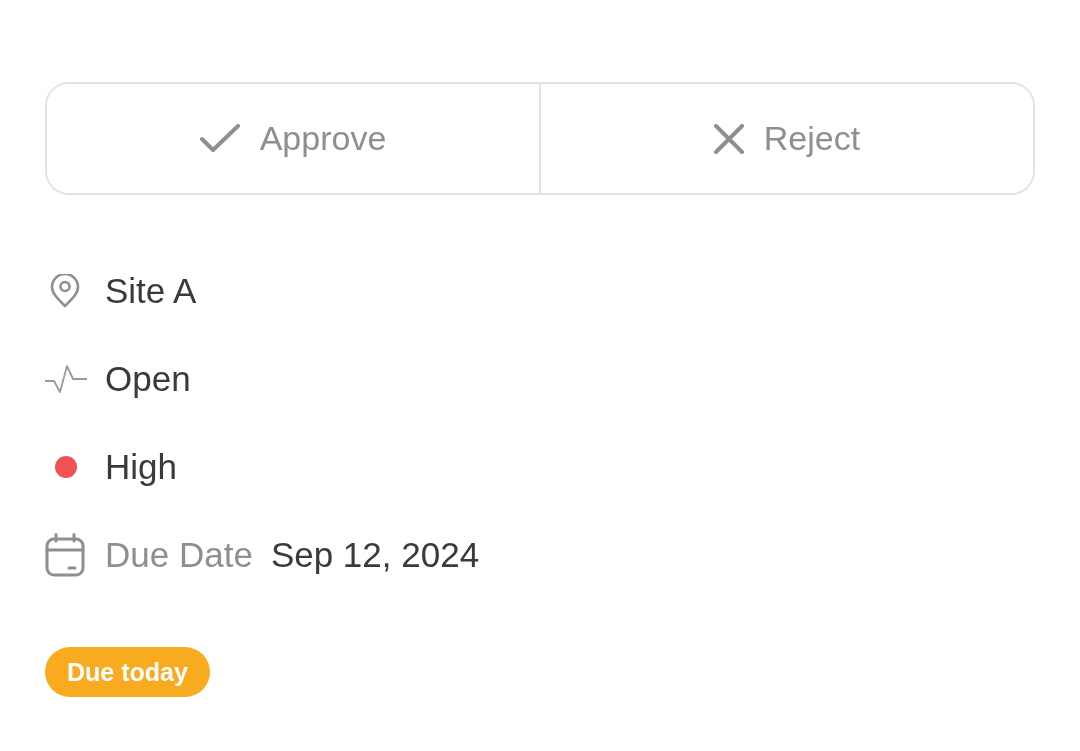  I want to click on map-pin-icon, so click(65, 291).